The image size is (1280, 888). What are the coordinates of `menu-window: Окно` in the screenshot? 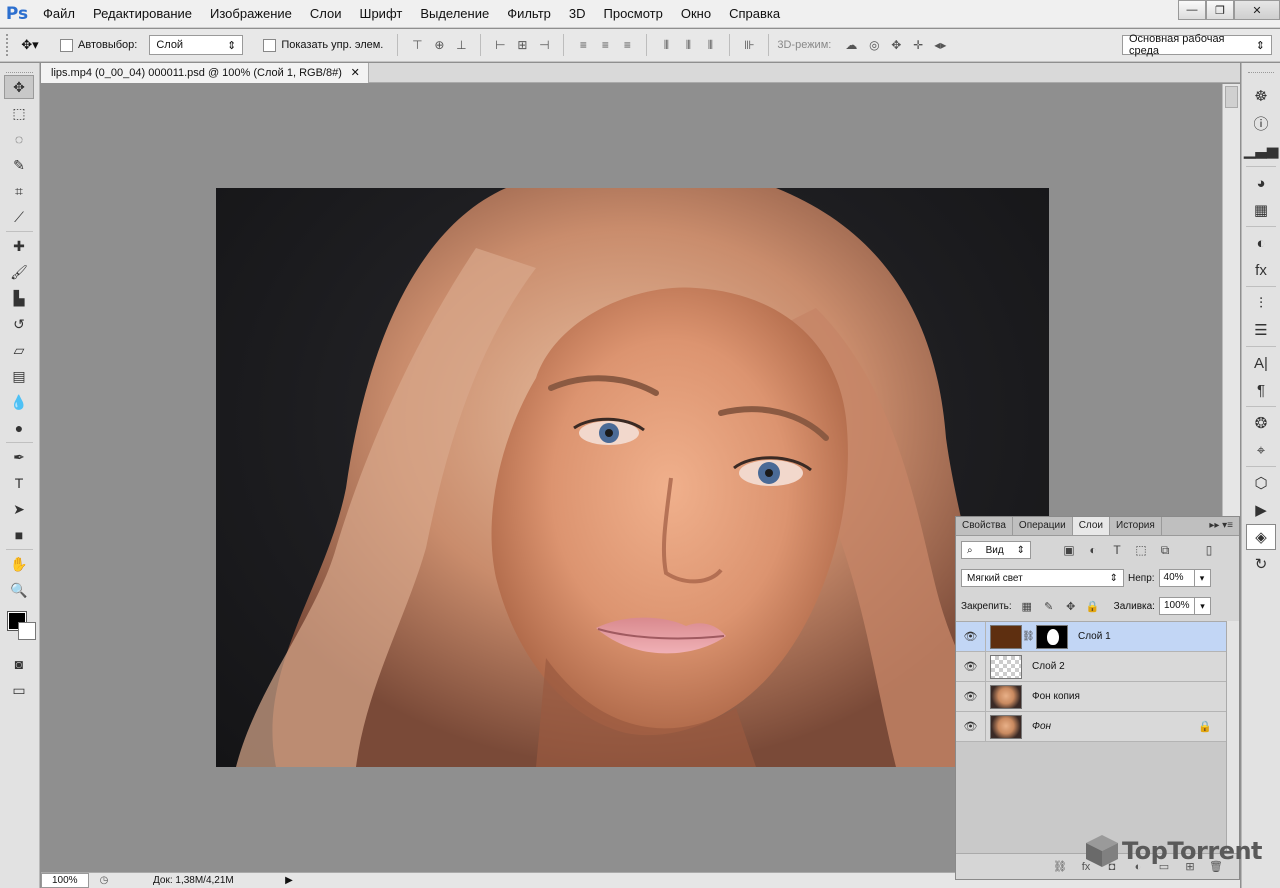 It's located at (696, 14).